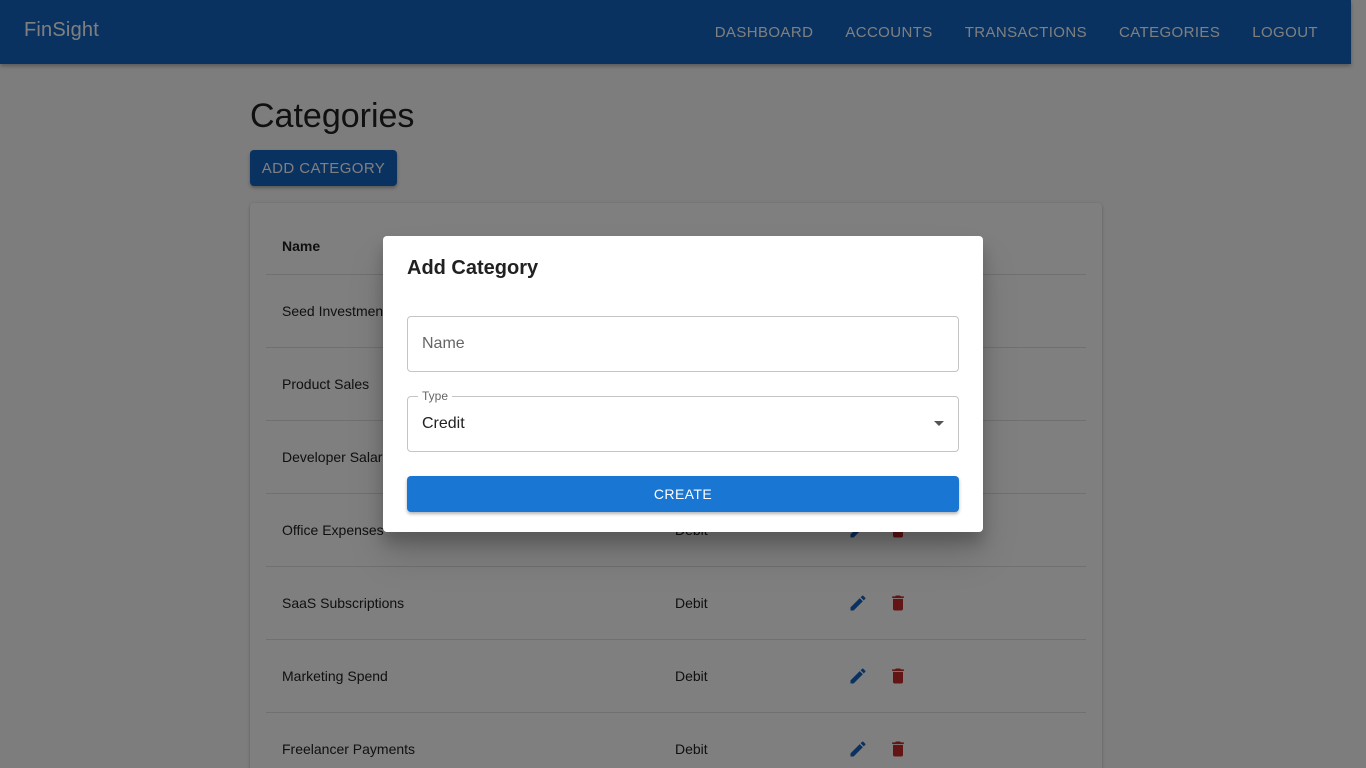 The image size is (1366, 768). Describe the element at coordinates (443, 423) in the screenshot. I see `type-value: Credit` at that location.